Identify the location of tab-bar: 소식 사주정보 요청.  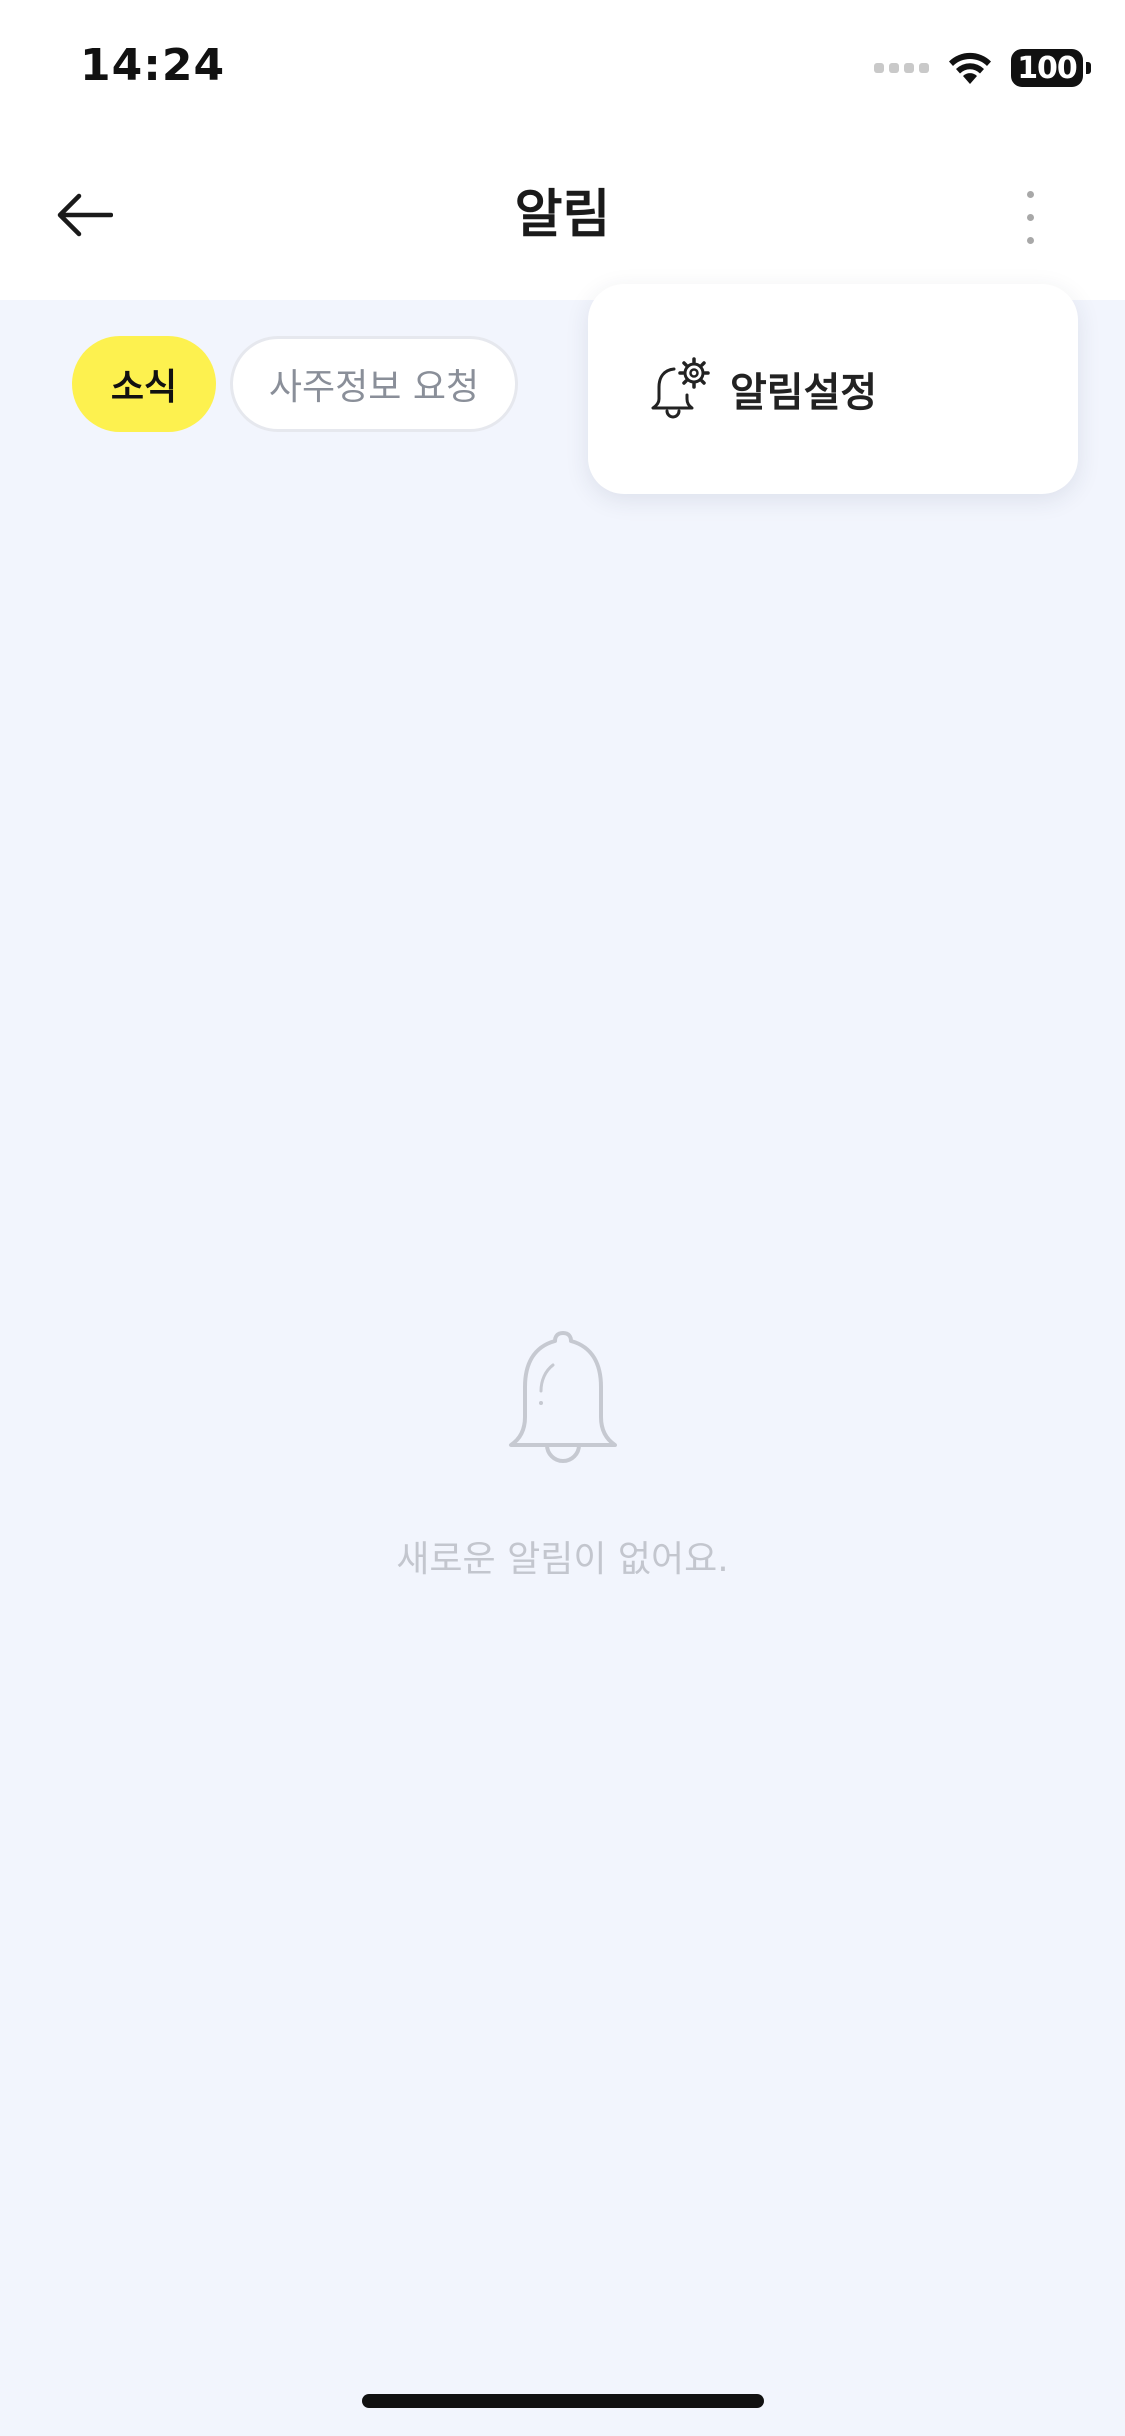
(295, 384).